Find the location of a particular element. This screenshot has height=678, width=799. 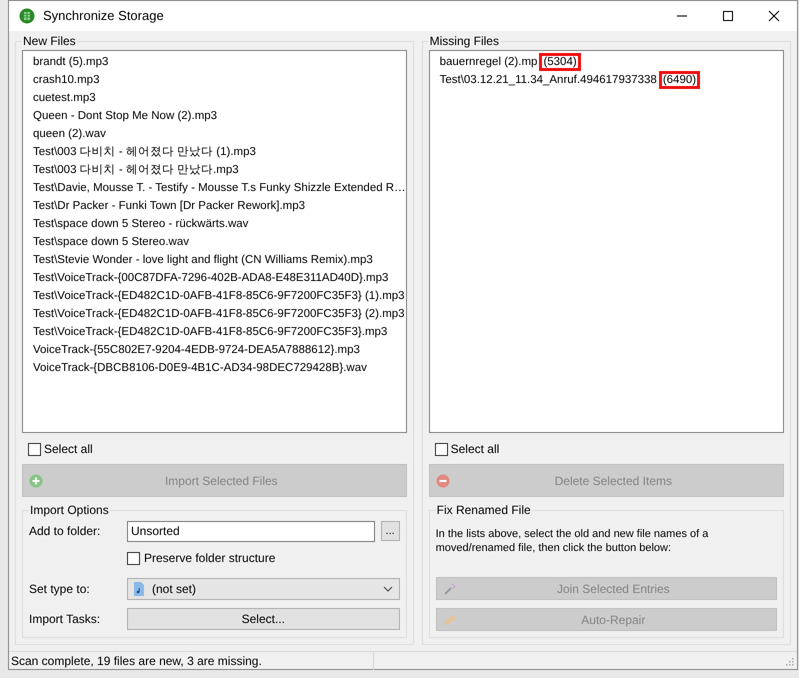

list-item: VoiceTrack-{DBCB8106-D0E9-4B1C-AD34-98DEC729428B}.wav is located at coordinates (214, 368).